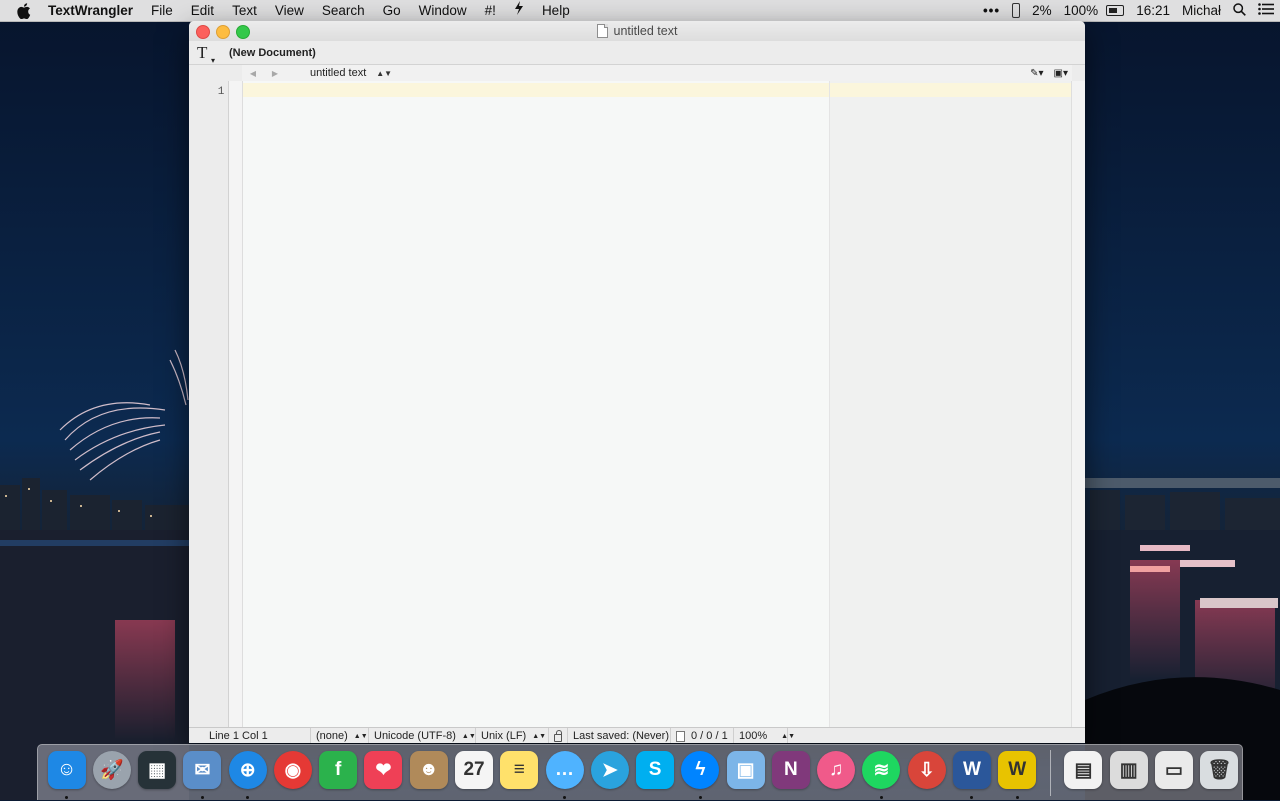 The image size is (1280, 801). Describe the element at coordinates (243, 32) in the screenshot. I see `zoom-window-button` at that location.